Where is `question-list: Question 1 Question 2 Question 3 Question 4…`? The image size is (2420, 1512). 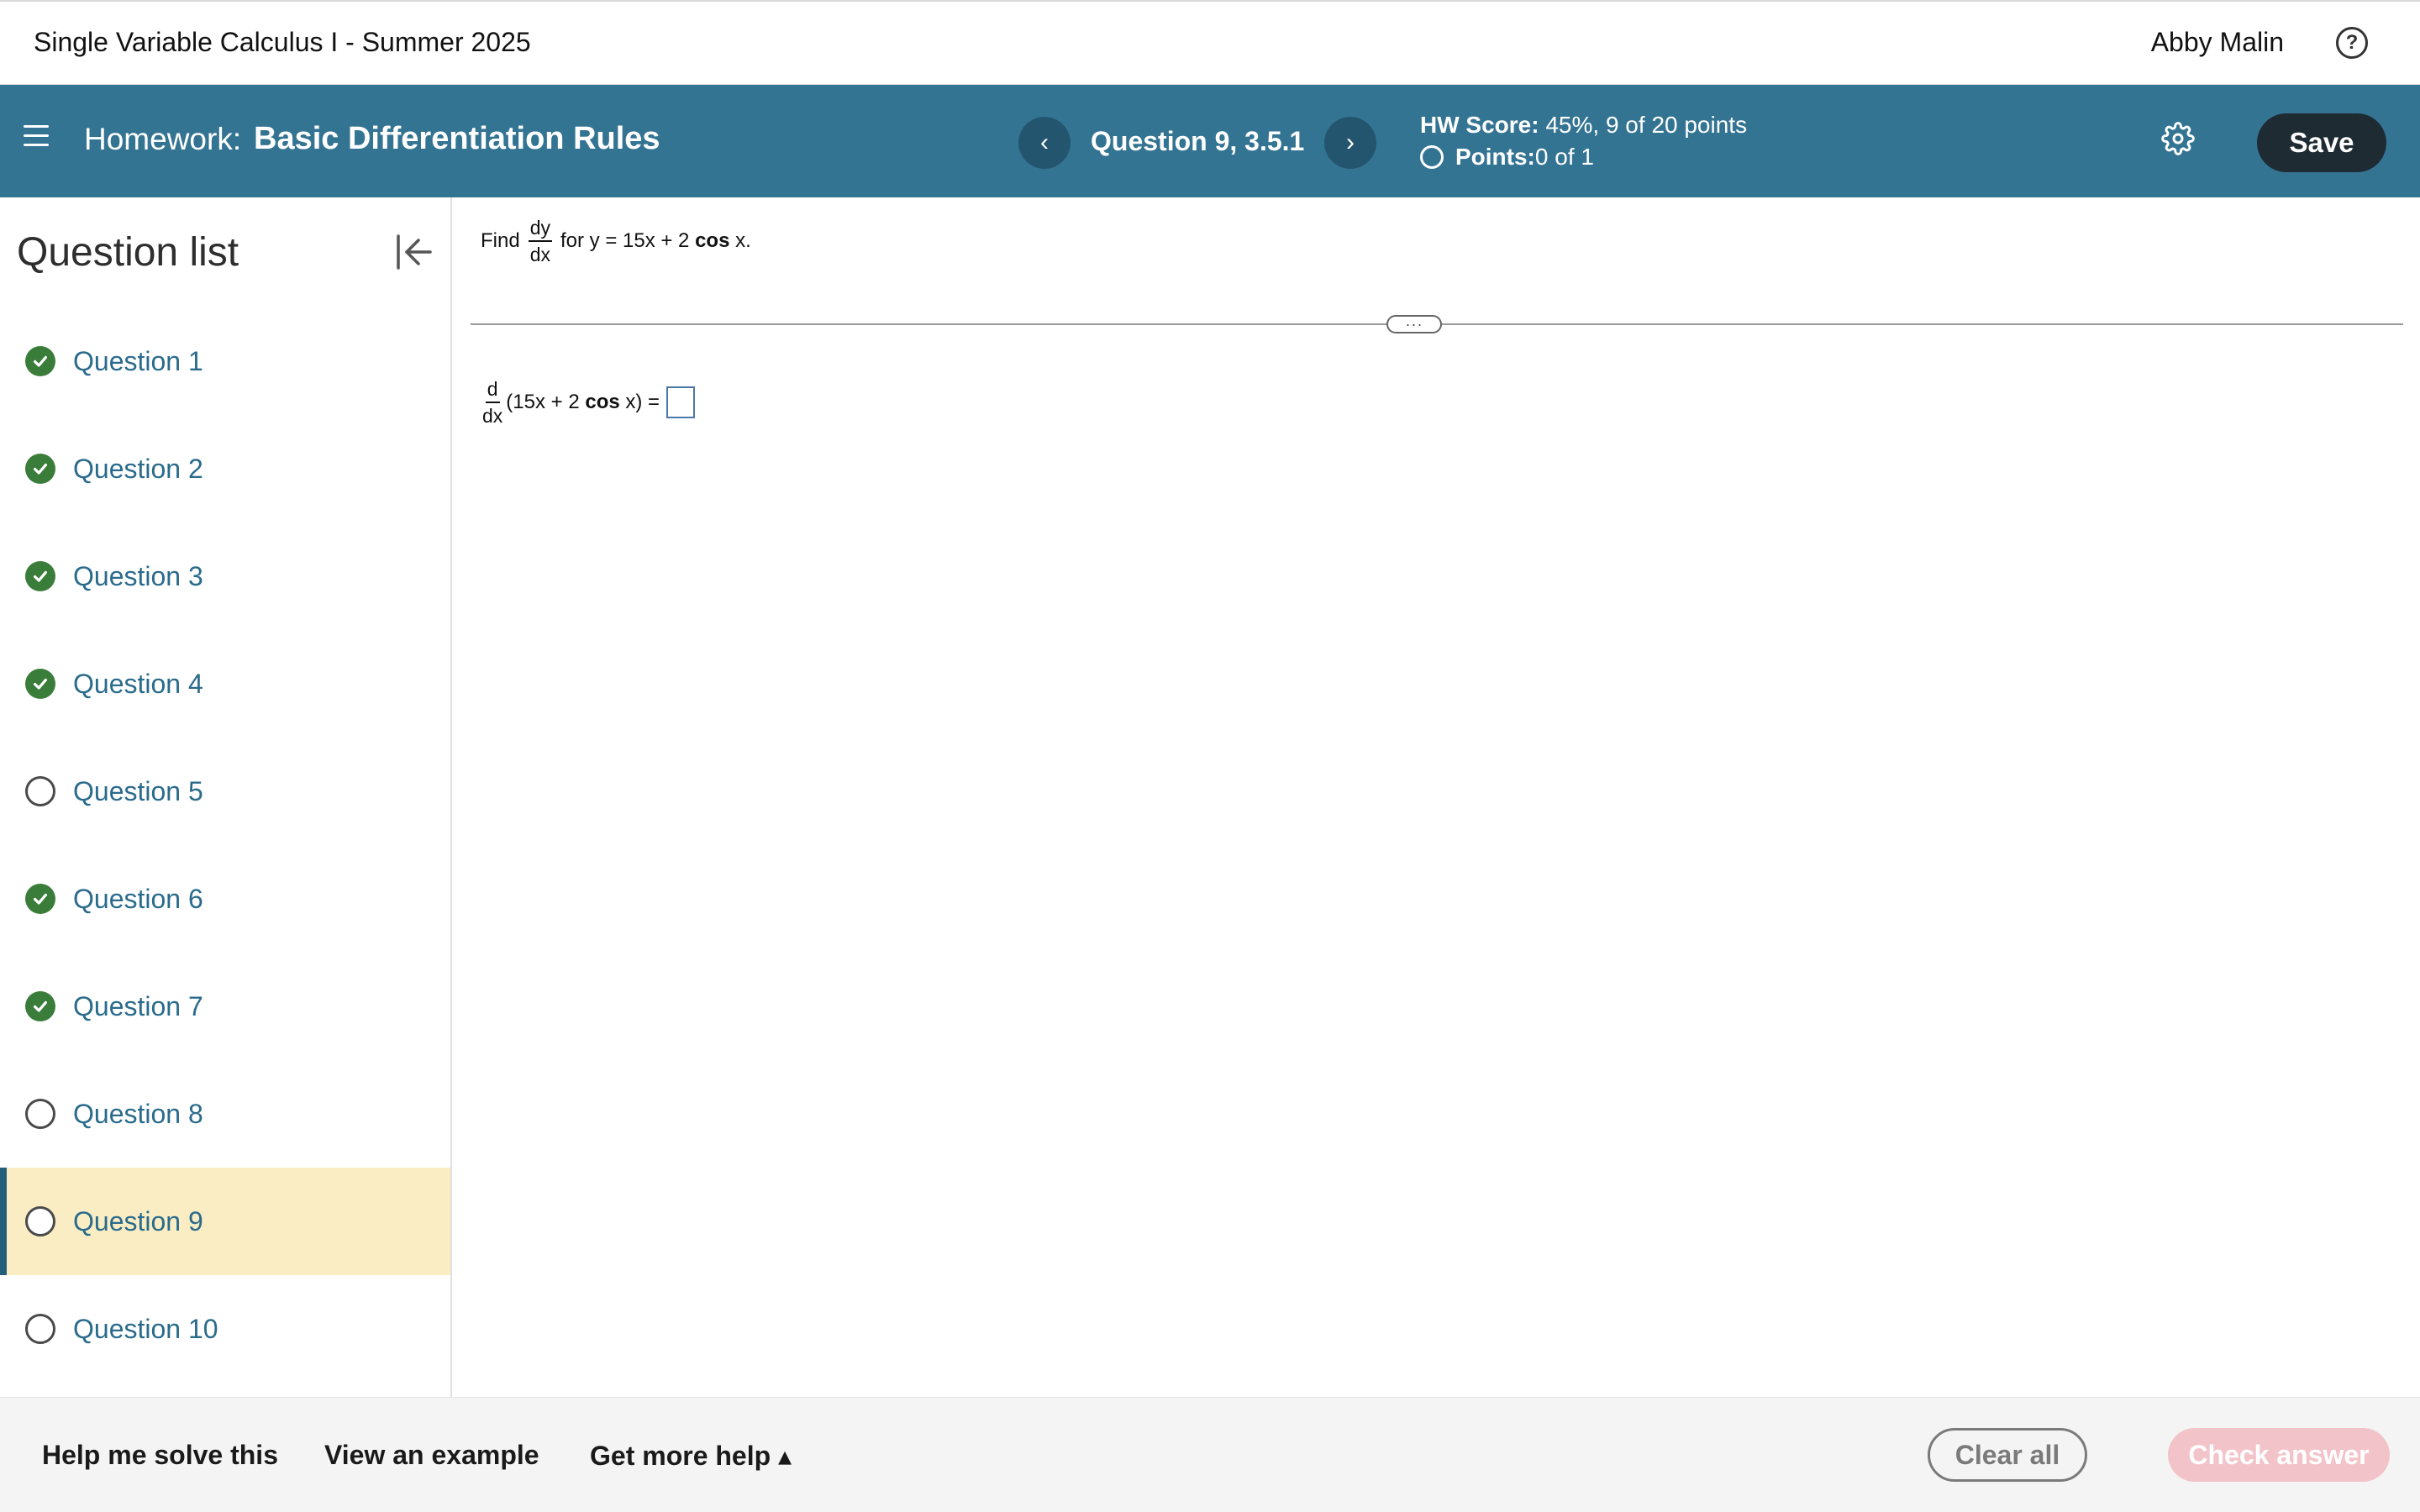 question-list: Question 1 Question 2 Question 3 Question 4… is located at coordinates (225, 845).